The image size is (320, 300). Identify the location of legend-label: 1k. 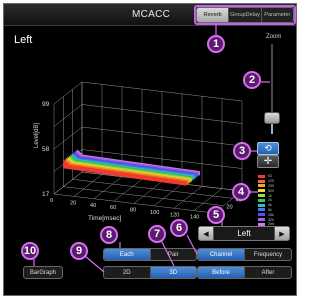
(270, 195).